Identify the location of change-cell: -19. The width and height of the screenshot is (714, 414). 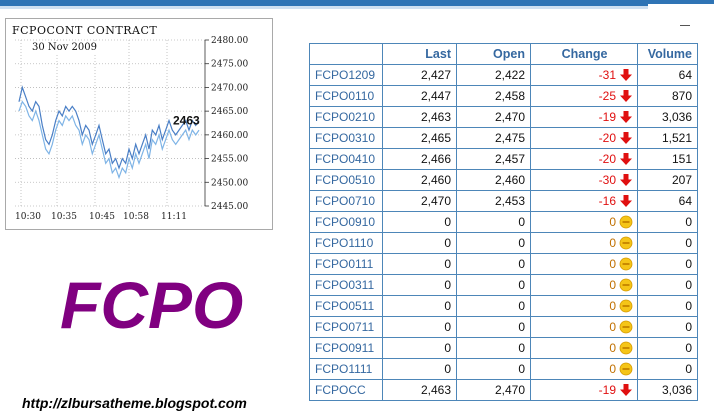
(584, 117).